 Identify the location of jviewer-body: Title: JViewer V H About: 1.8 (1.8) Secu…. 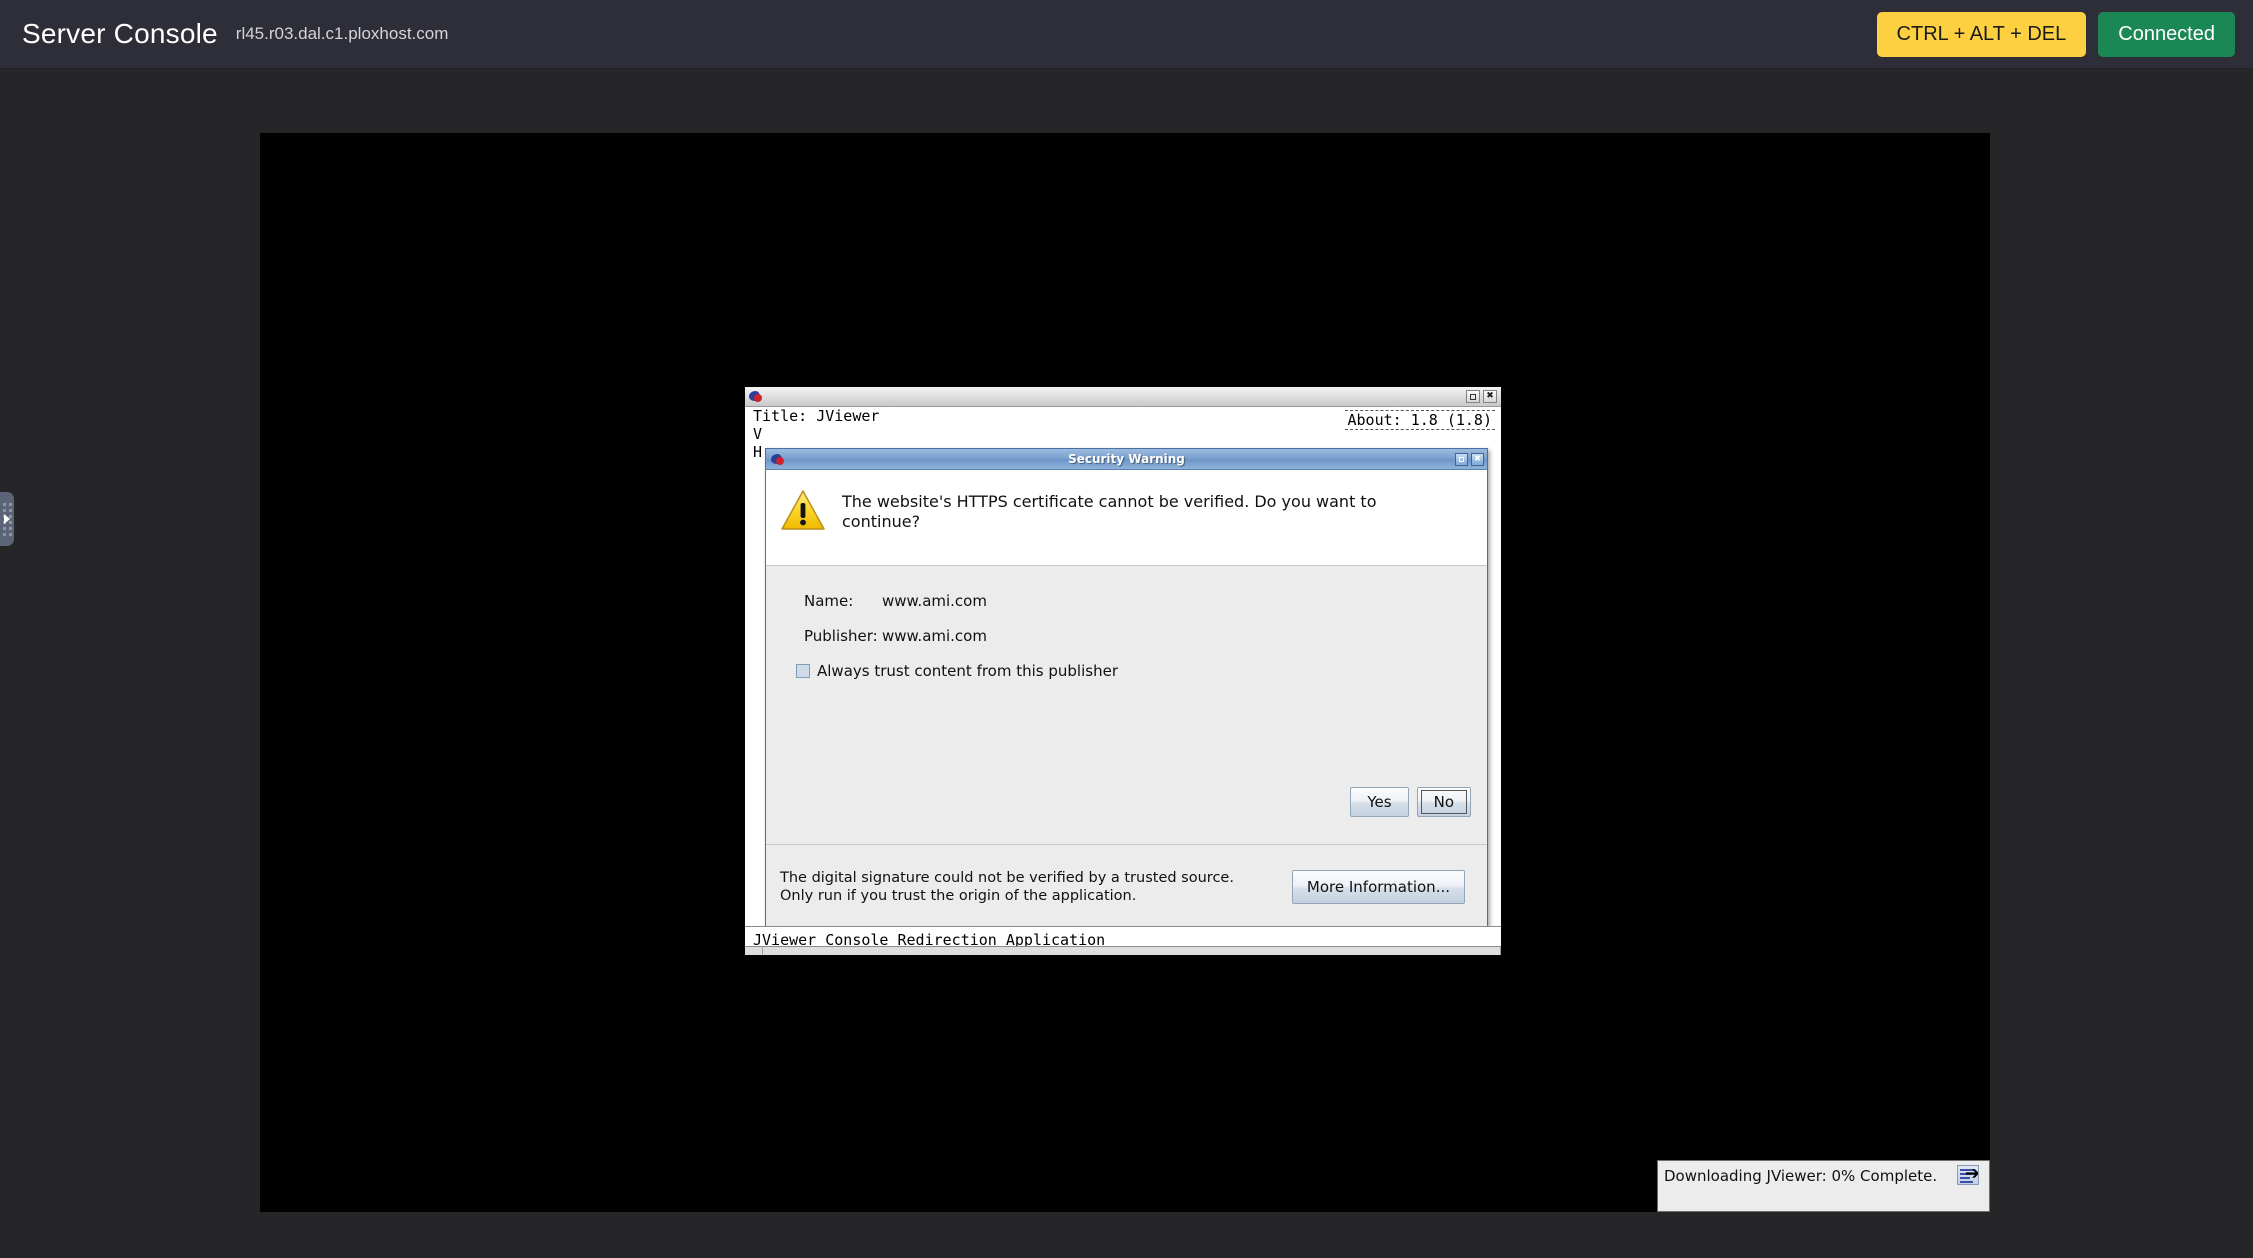
(1123, 681).